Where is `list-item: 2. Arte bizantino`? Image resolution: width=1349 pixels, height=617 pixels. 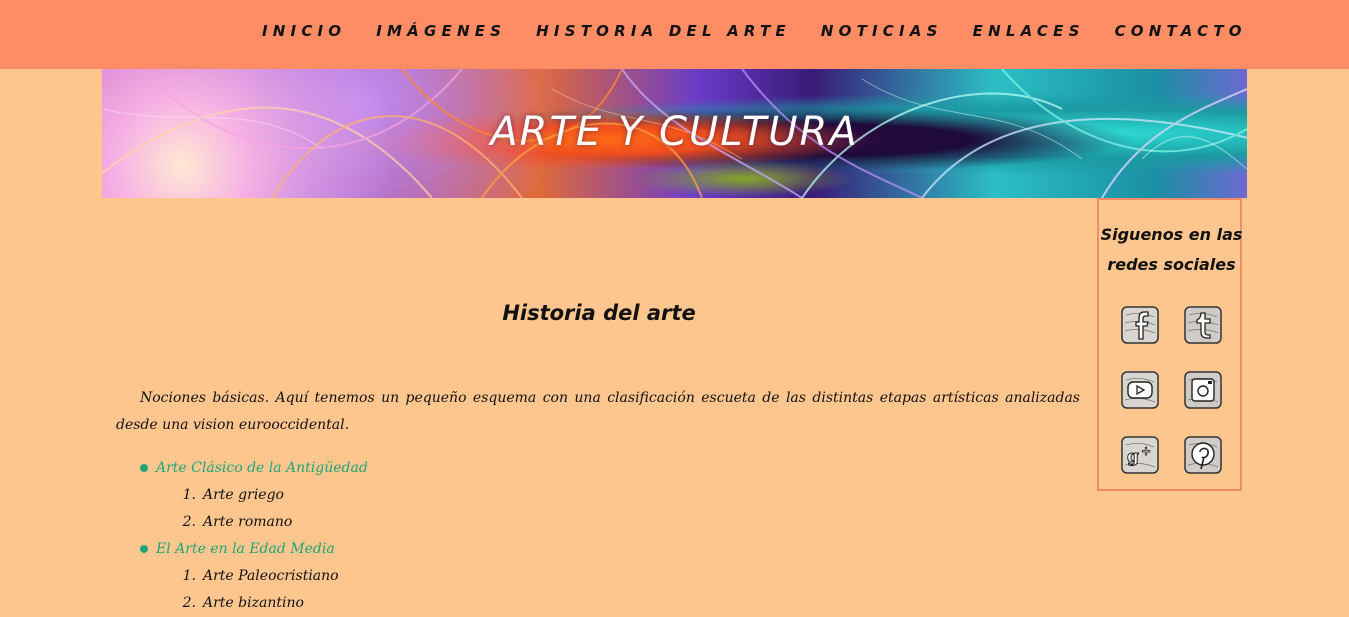
list-item: 2. Arte bizantino is located at coordinates (254, 603).